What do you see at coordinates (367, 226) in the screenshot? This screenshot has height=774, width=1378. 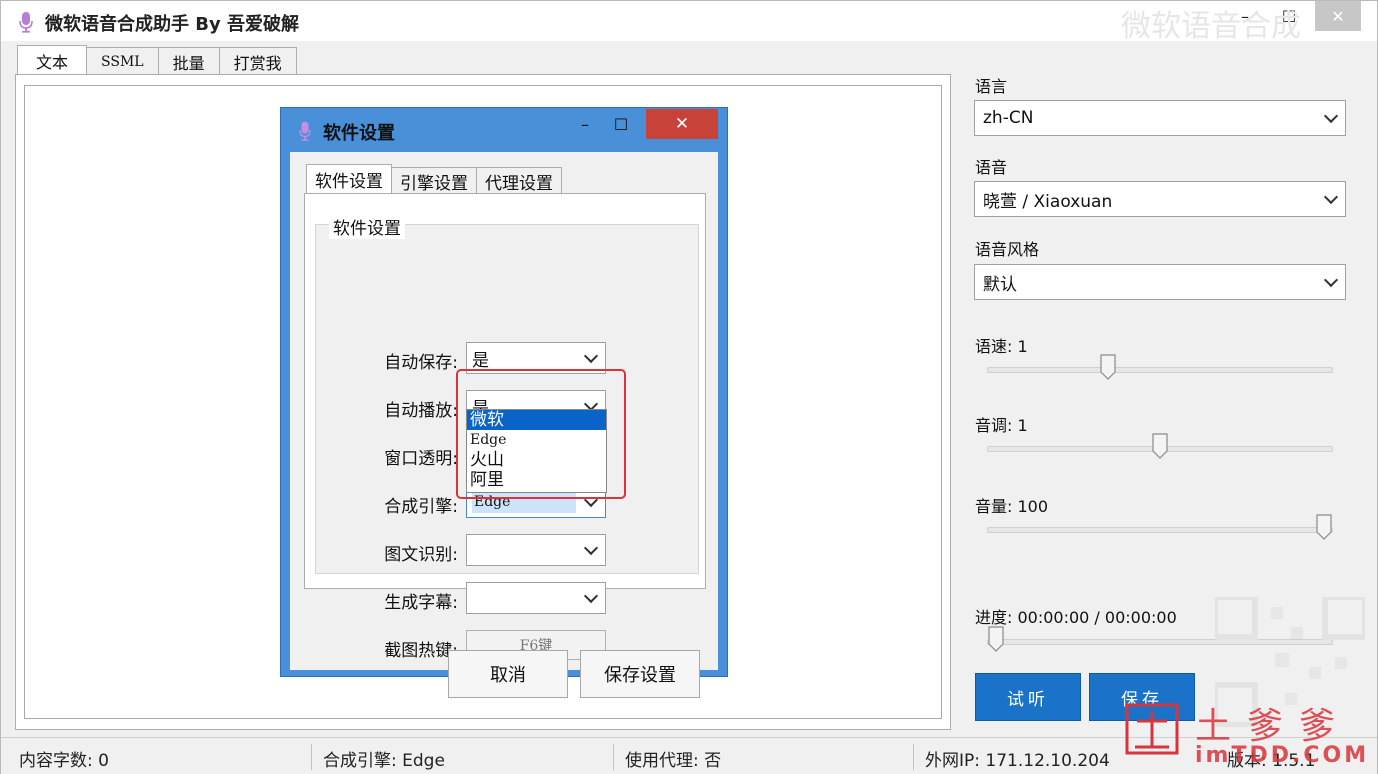 I see `settings-group-title: 软件设置` at bounding box center [367, 226].